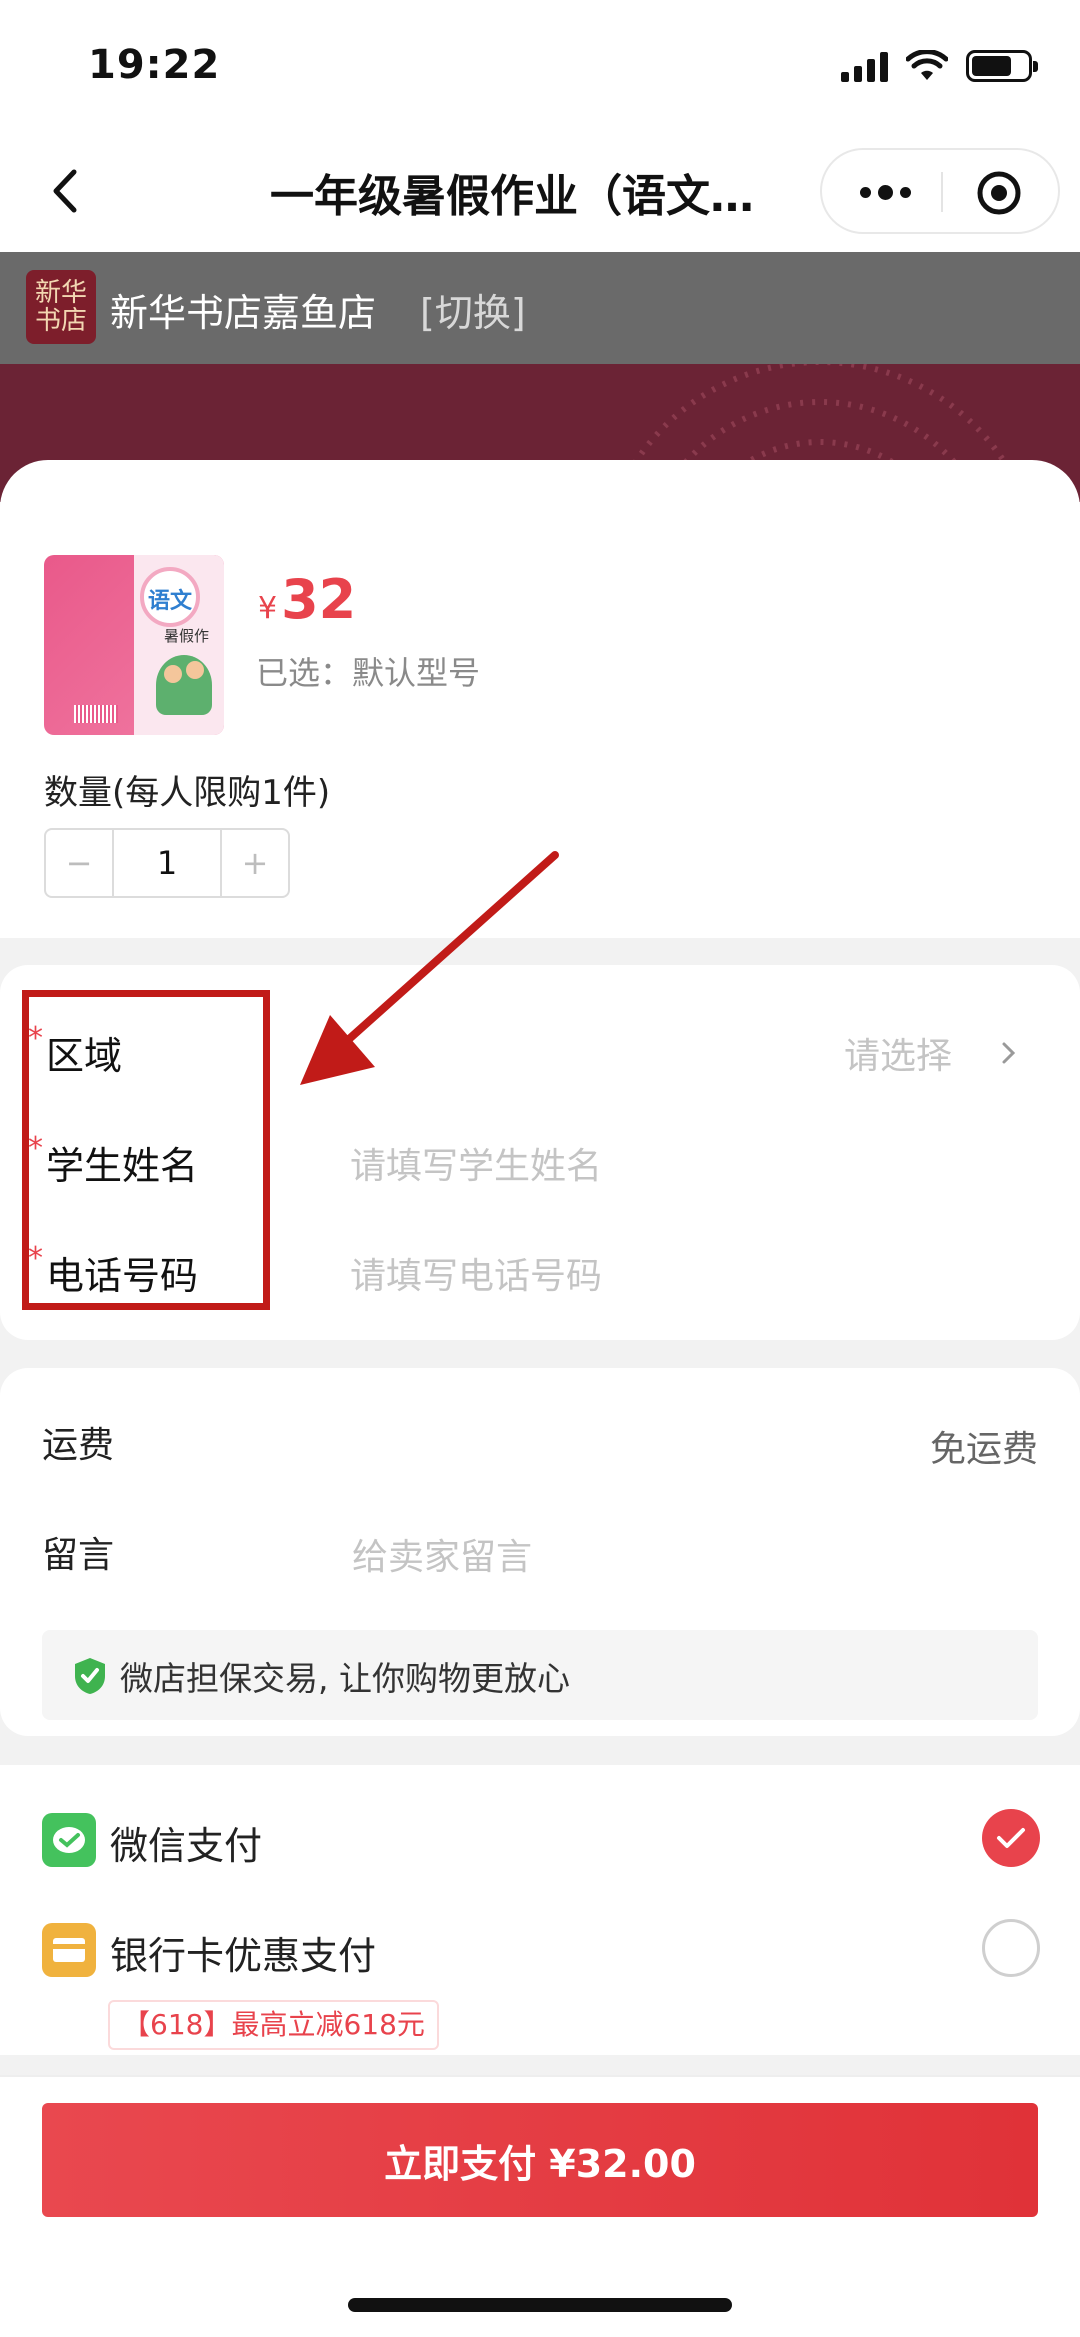 The height and width of the screenshot is (2337, 1080). What do you see at coordinates (90, 1676) in the screenshot?
I see `shield-check-icon` at bounding box center [90, 1676].